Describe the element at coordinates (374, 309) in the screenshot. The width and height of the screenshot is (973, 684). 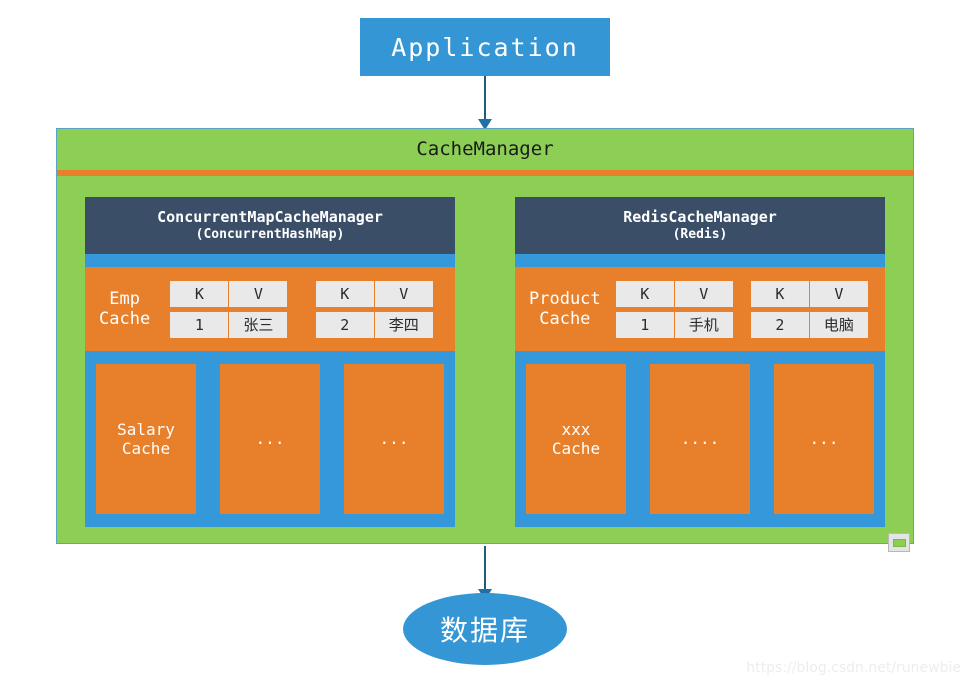
I see `kv-table: K V 2 李四` at that location.